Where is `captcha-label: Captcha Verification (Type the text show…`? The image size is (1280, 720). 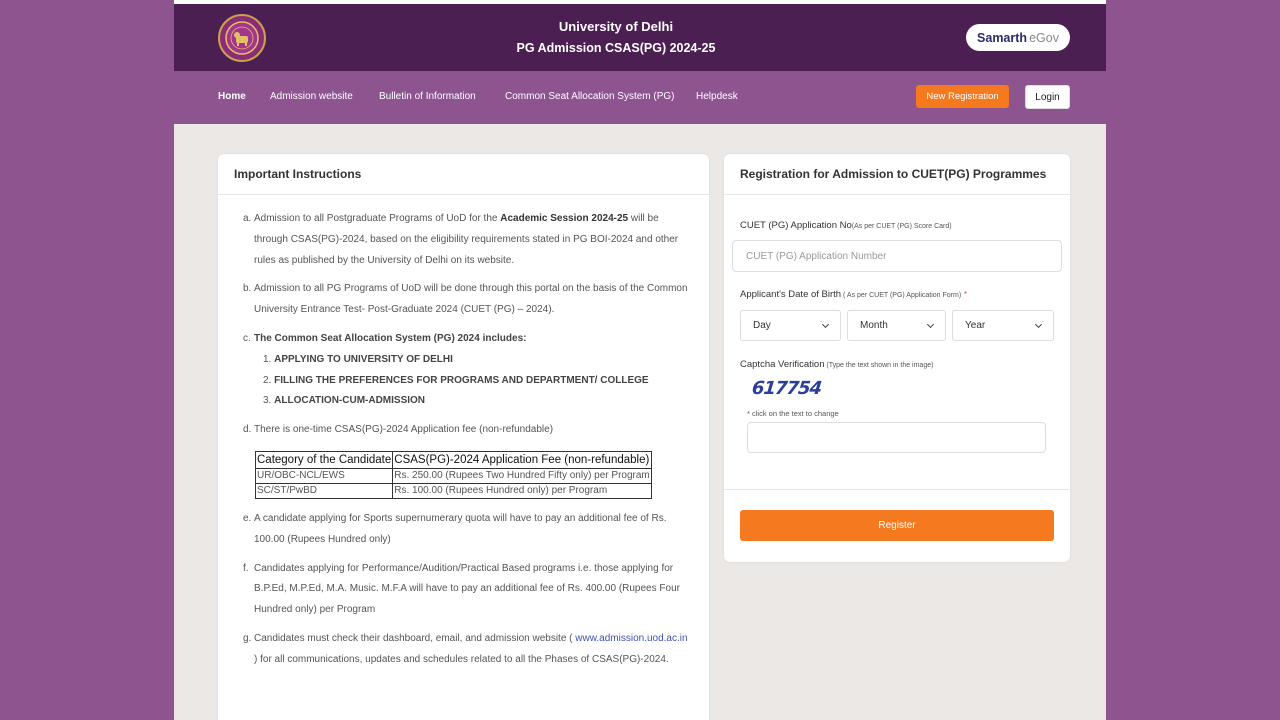 captcha-label: Captcha Verification (Type the text show… is located at coordinates (836, 364).